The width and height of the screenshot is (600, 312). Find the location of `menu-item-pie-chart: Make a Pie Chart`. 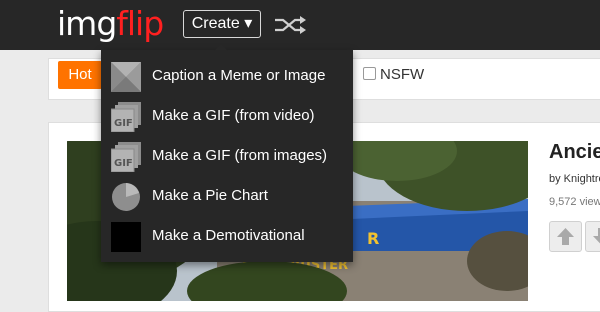

menu-item-pie-chart: Make a Pie Chart is located at coordinates (227, 196).